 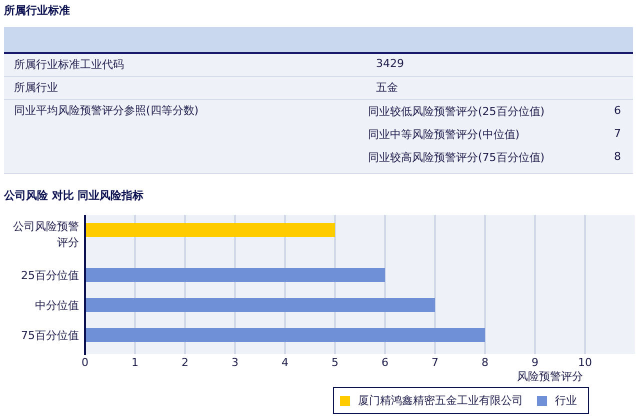 I want to click on tick-label: 4, so click(x=285, y=362).